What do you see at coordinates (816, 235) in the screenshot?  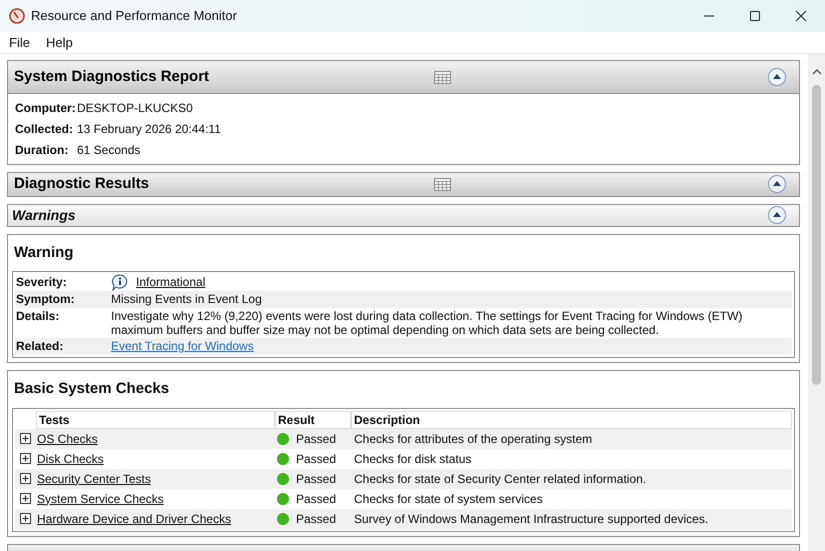 I see `scrollbar-thumb` at bounding box center [816, 235].